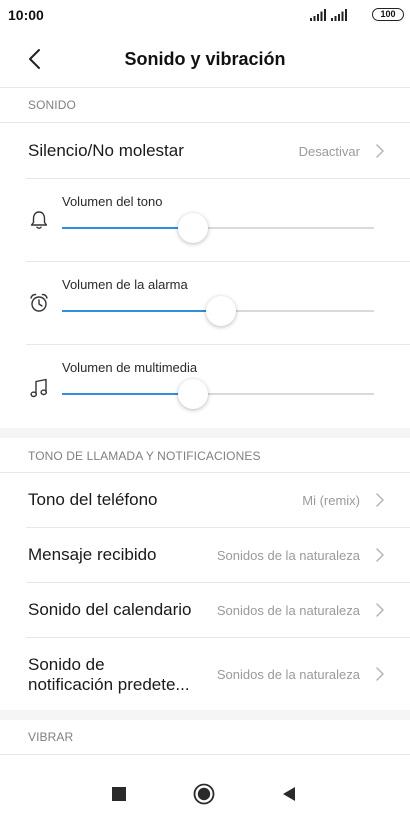  Describe the element at coordinates (66, 664) in the screenshot. I see `row-title: Sonido de` at that location.